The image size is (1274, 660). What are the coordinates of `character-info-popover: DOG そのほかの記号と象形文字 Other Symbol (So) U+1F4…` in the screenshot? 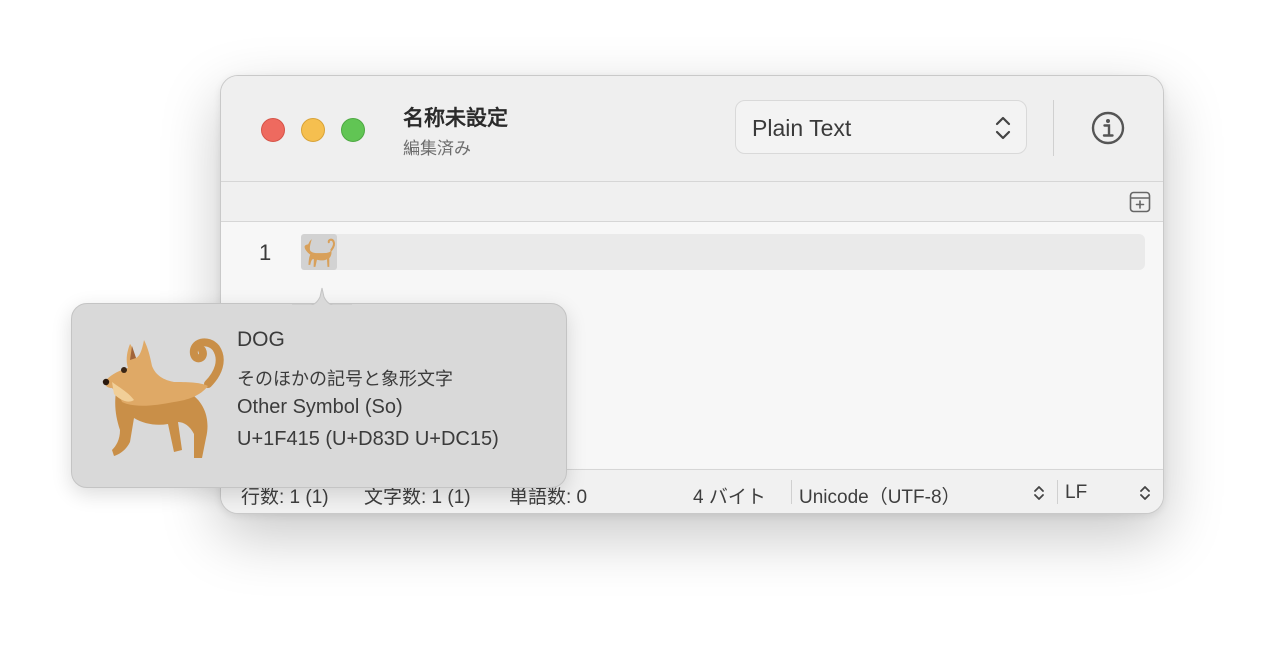 It's located at (319, 387).